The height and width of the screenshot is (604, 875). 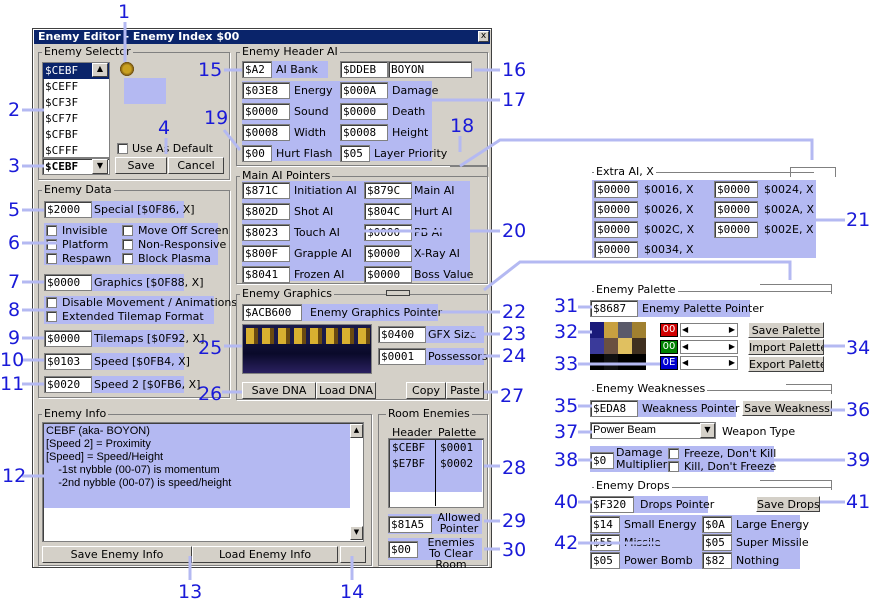 What do you see at coordinates (514, 70) in the screenshot?
I see `callout-16: 16` at bounding box center [514, 70].